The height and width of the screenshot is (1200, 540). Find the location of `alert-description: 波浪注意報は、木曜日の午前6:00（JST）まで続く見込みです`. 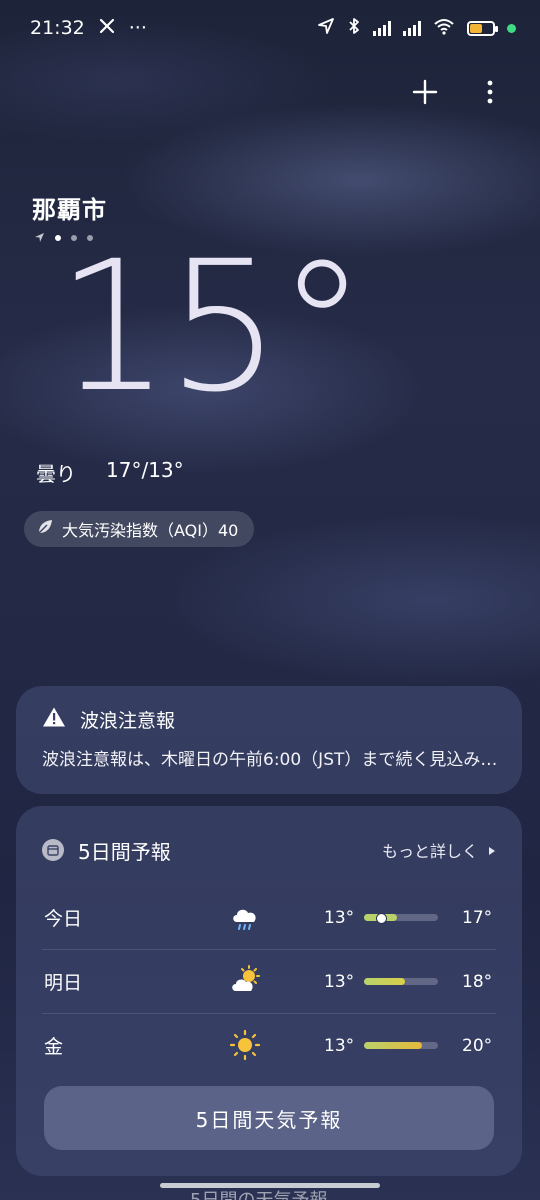

alert-description: 波浪注意報は、木曜日の午前6:00（JST）まで続く見込みです is located at coordinates (270, 760).